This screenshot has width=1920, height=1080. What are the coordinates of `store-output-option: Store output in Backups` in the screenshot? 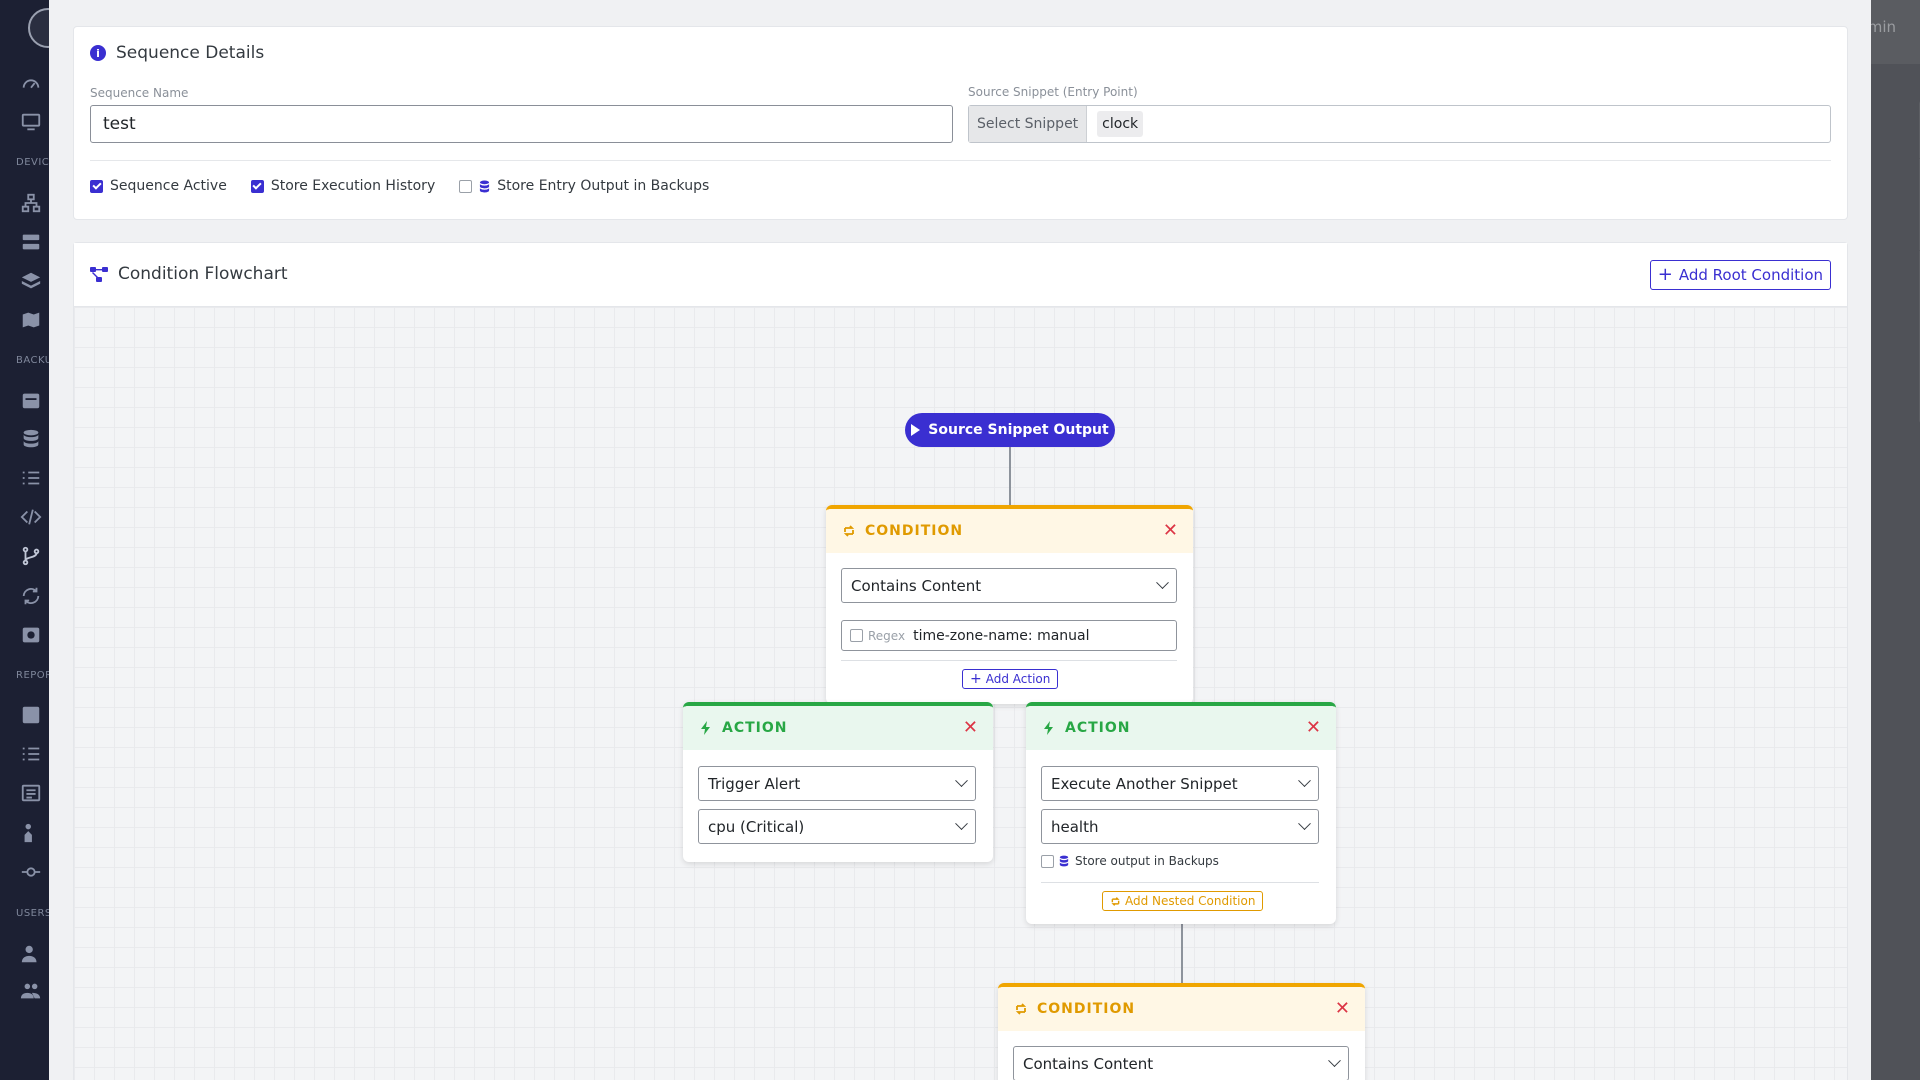 It's located at (1130, 861).